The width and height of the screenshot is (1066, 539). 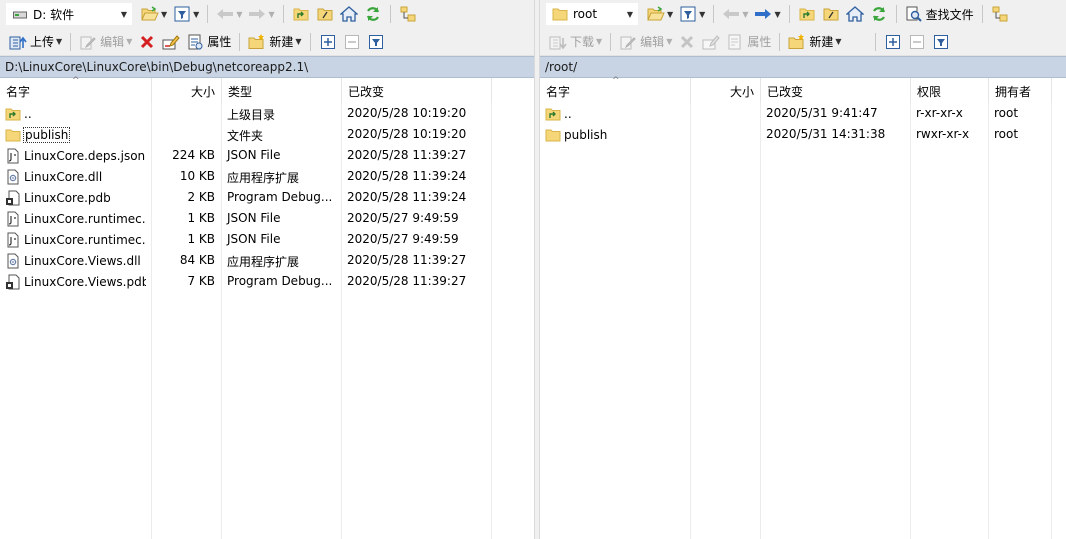 I want to click on file-size-cell: 1 KB, so click(x=201, y=218).